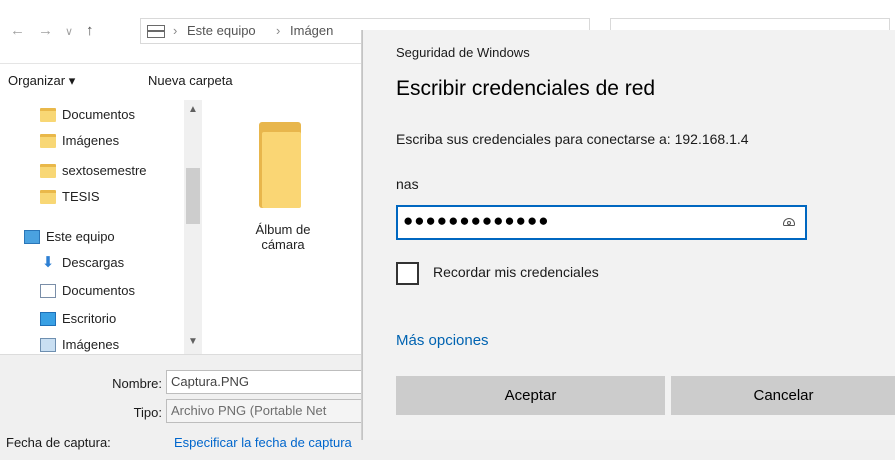  Describe the element at coordinates (266, 411) in the screenshot. I see `filetype-select: Archivo PNG (Portable Net` at that location.